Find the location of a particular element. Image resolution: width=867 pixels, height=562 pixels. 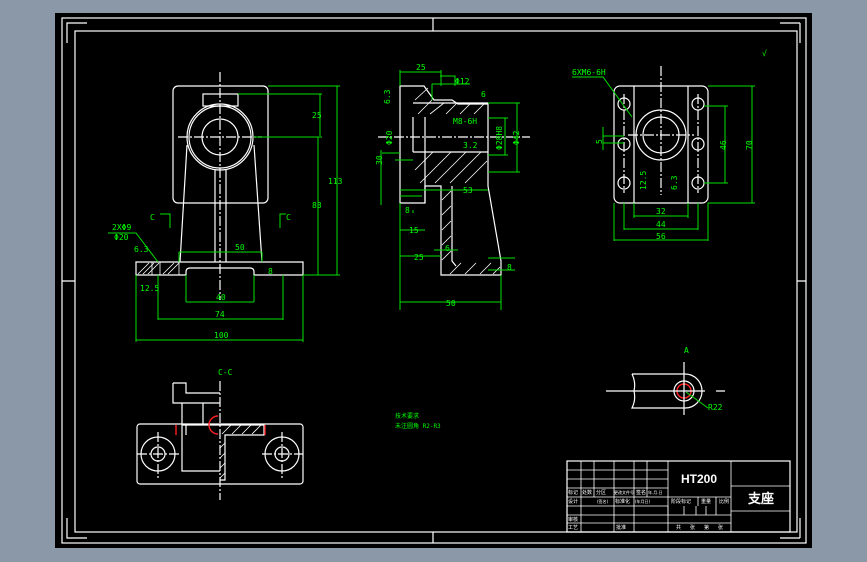

front-dim-113: 113 is located at coordinates (335, 181).